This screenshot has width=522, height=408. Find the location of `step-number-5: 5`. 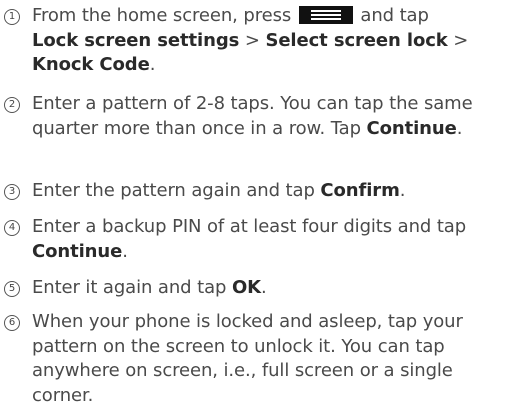

step-number-5: 5 is located at coordinates (12, 289).